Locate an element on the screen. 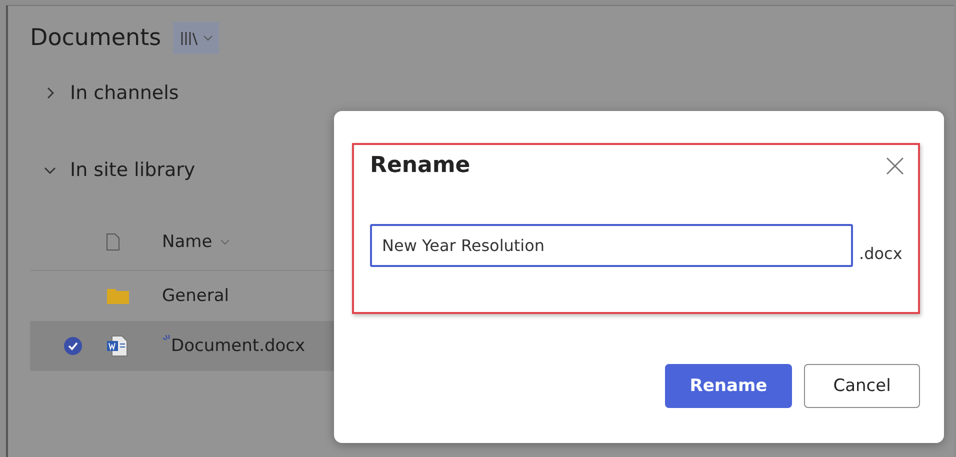  view-switcher-button is located at coordinates (196, 38).